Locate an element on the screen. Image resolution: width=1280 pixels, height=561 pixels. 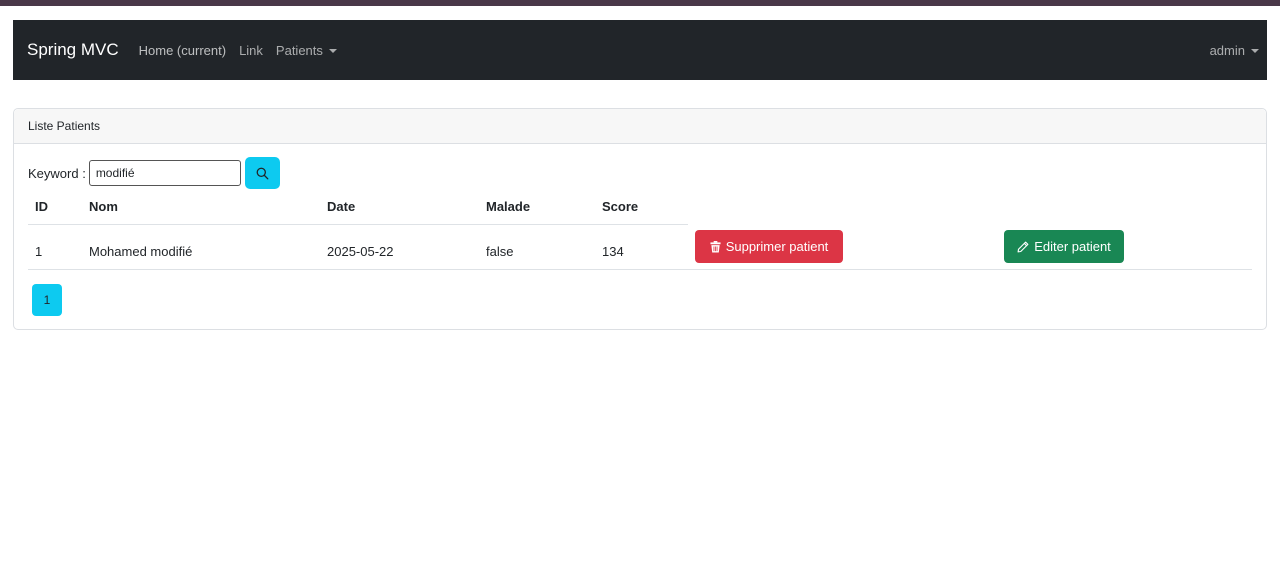
table-row-divider is located at coordinates (640, 269).